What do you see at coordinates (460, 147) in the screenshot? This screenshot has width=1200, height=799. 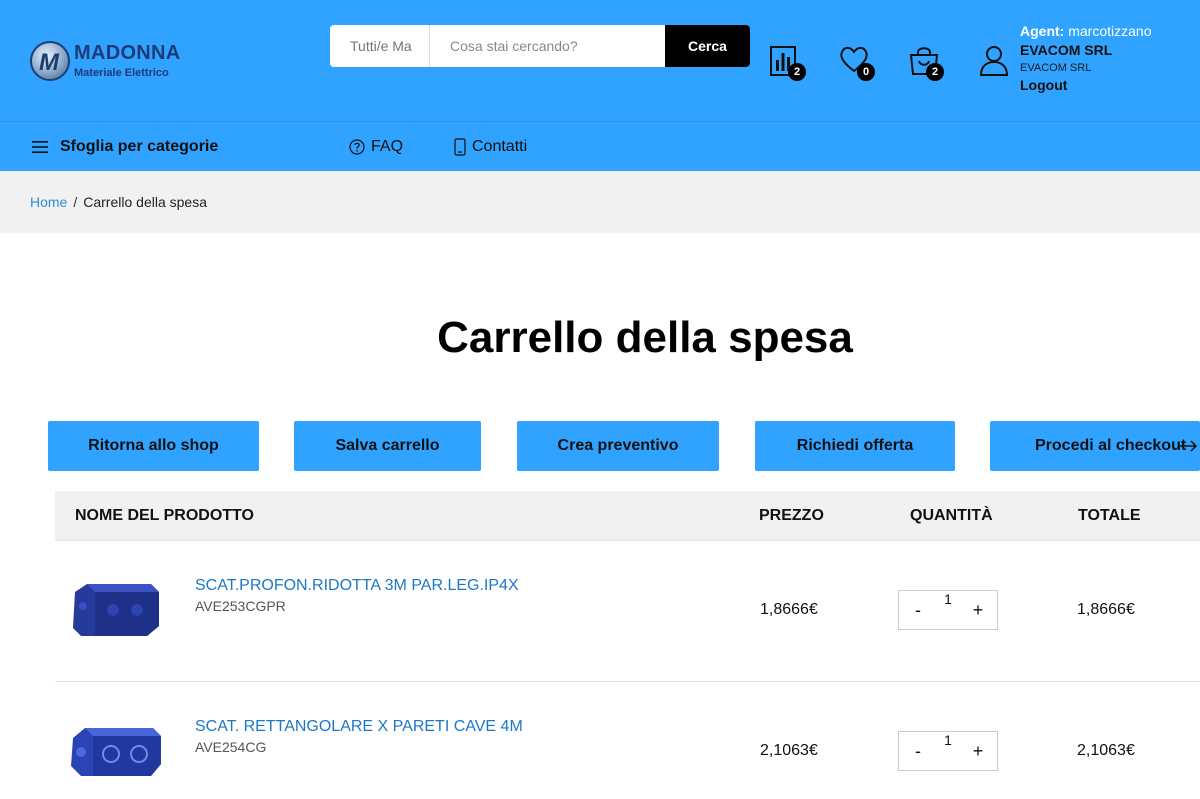 I see `phone-icon` at bounding box center [460, 147].